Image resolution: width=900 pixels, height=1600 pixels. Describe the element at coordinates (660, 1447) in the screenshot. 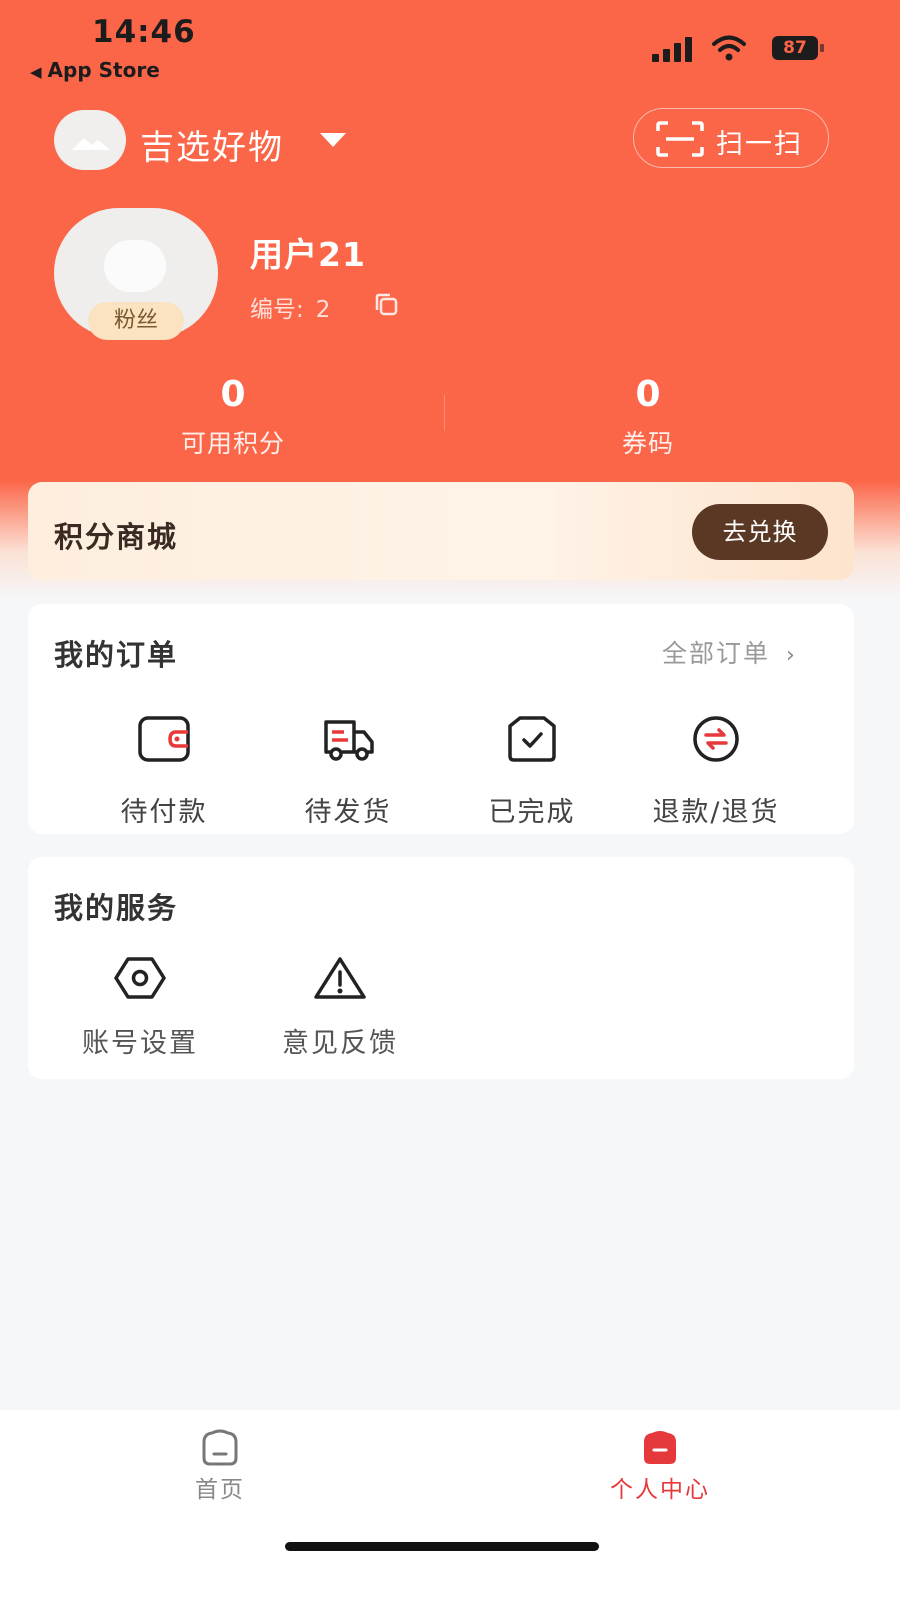

I see `profile-icon` at that location.